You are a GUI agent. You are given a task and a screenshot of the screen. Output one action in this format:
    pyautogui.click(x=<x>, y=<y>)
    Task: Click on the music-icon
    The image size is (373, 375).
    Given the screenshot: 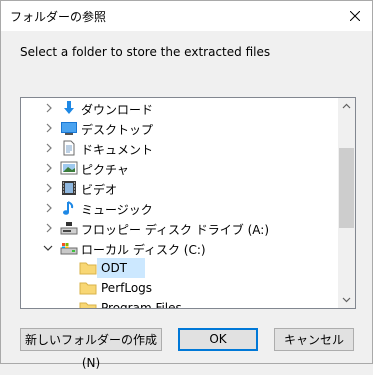 What is the action you would take?
    pyautogui.click(x=68, y=208)
    